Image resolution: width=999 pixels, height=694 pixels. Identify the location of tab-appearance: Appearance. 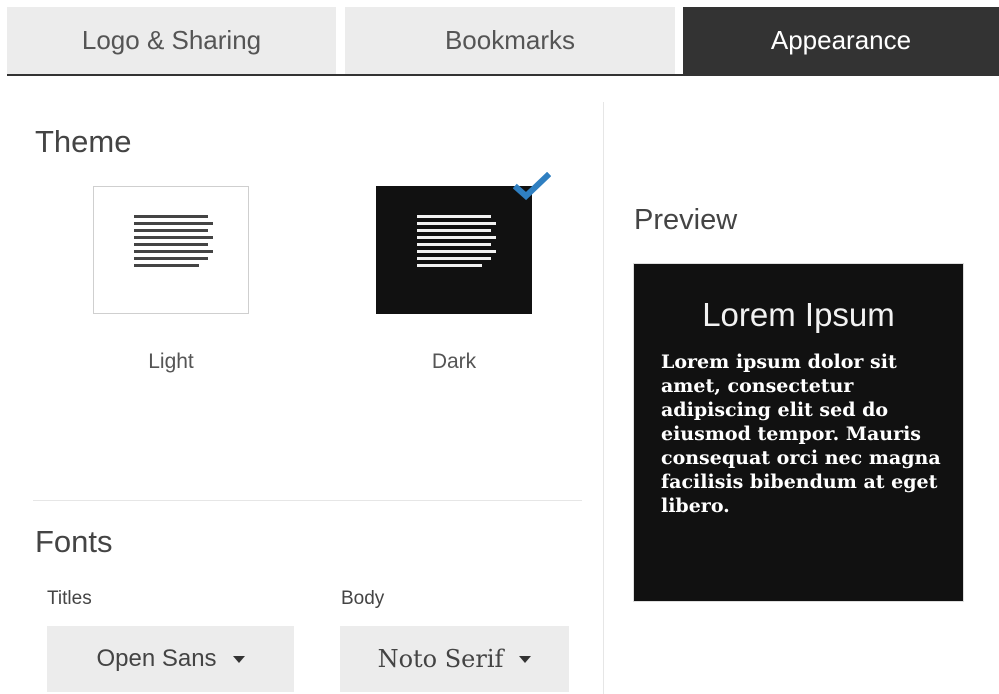
(841, 40).